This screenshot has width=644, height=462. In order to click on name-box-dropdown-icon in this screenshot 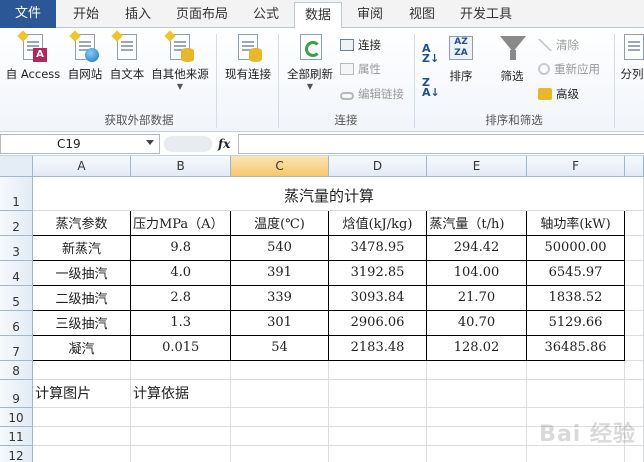, I will do `click(150, 142)`.